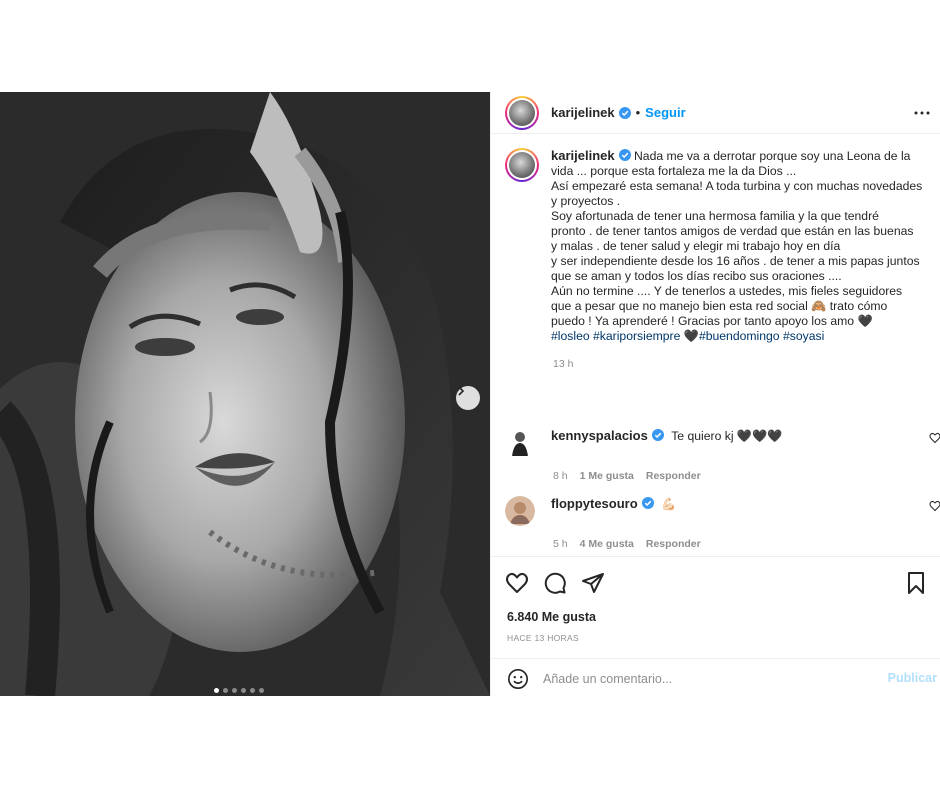  What do you see at coordinates (916, 583) in the screenshot?
I see `bookmark-icon` at bounding box center [916, 583].